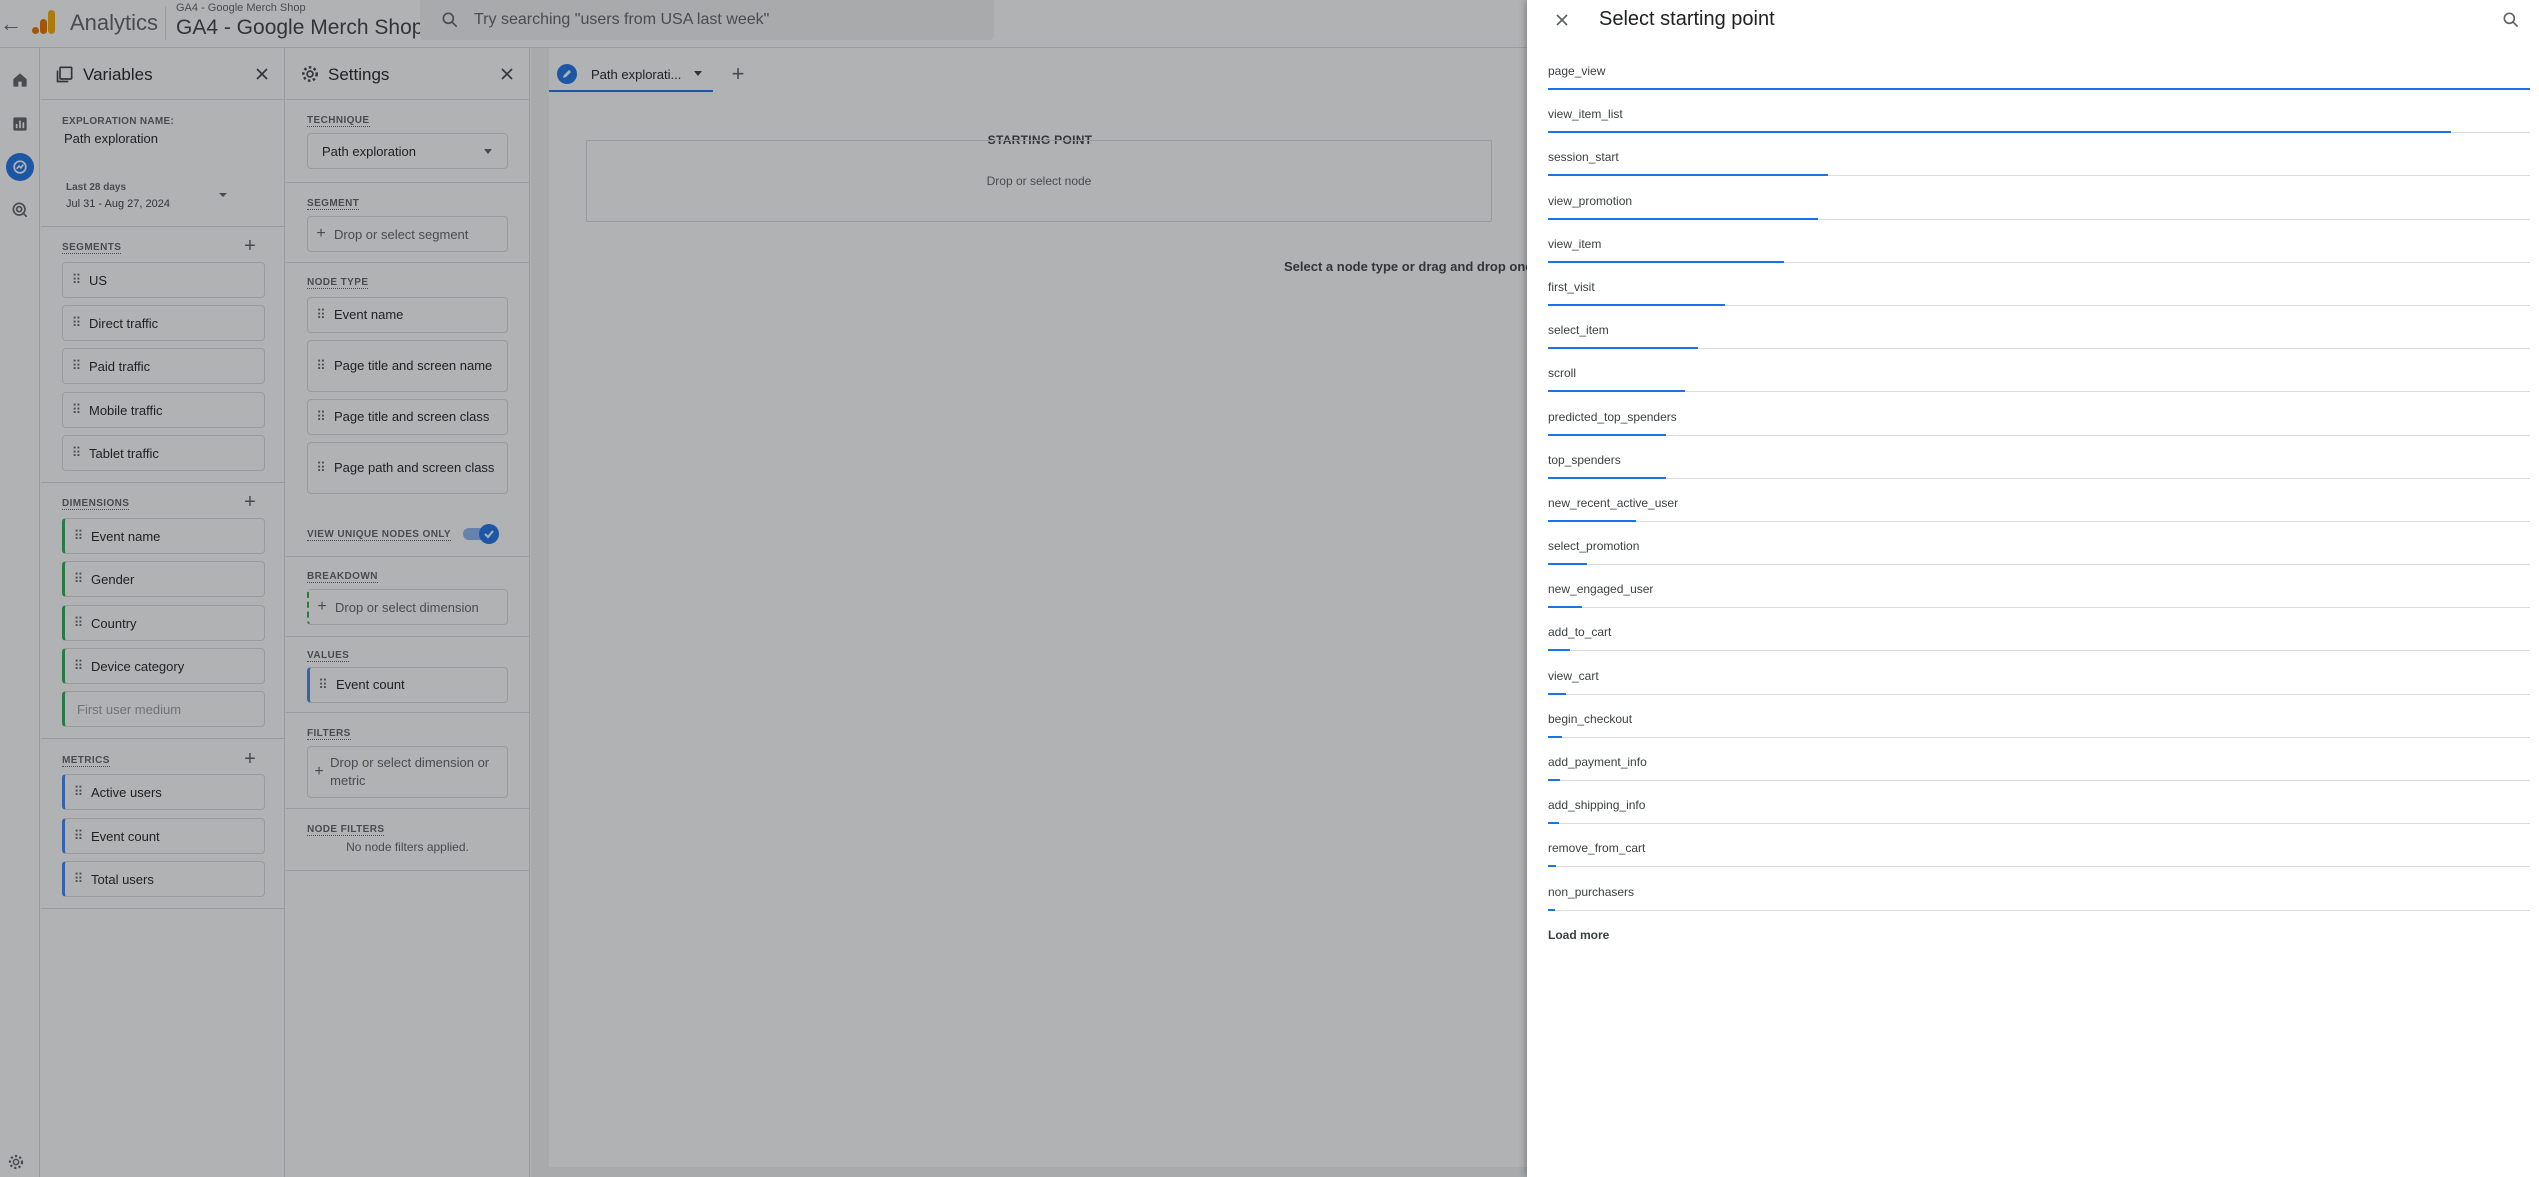 The width and height of the screenshot is (2539, 1177). Describe the element at coordinates (1613, 502) in the screenshot. I see `event-name: new_recent_active_user` at that location.